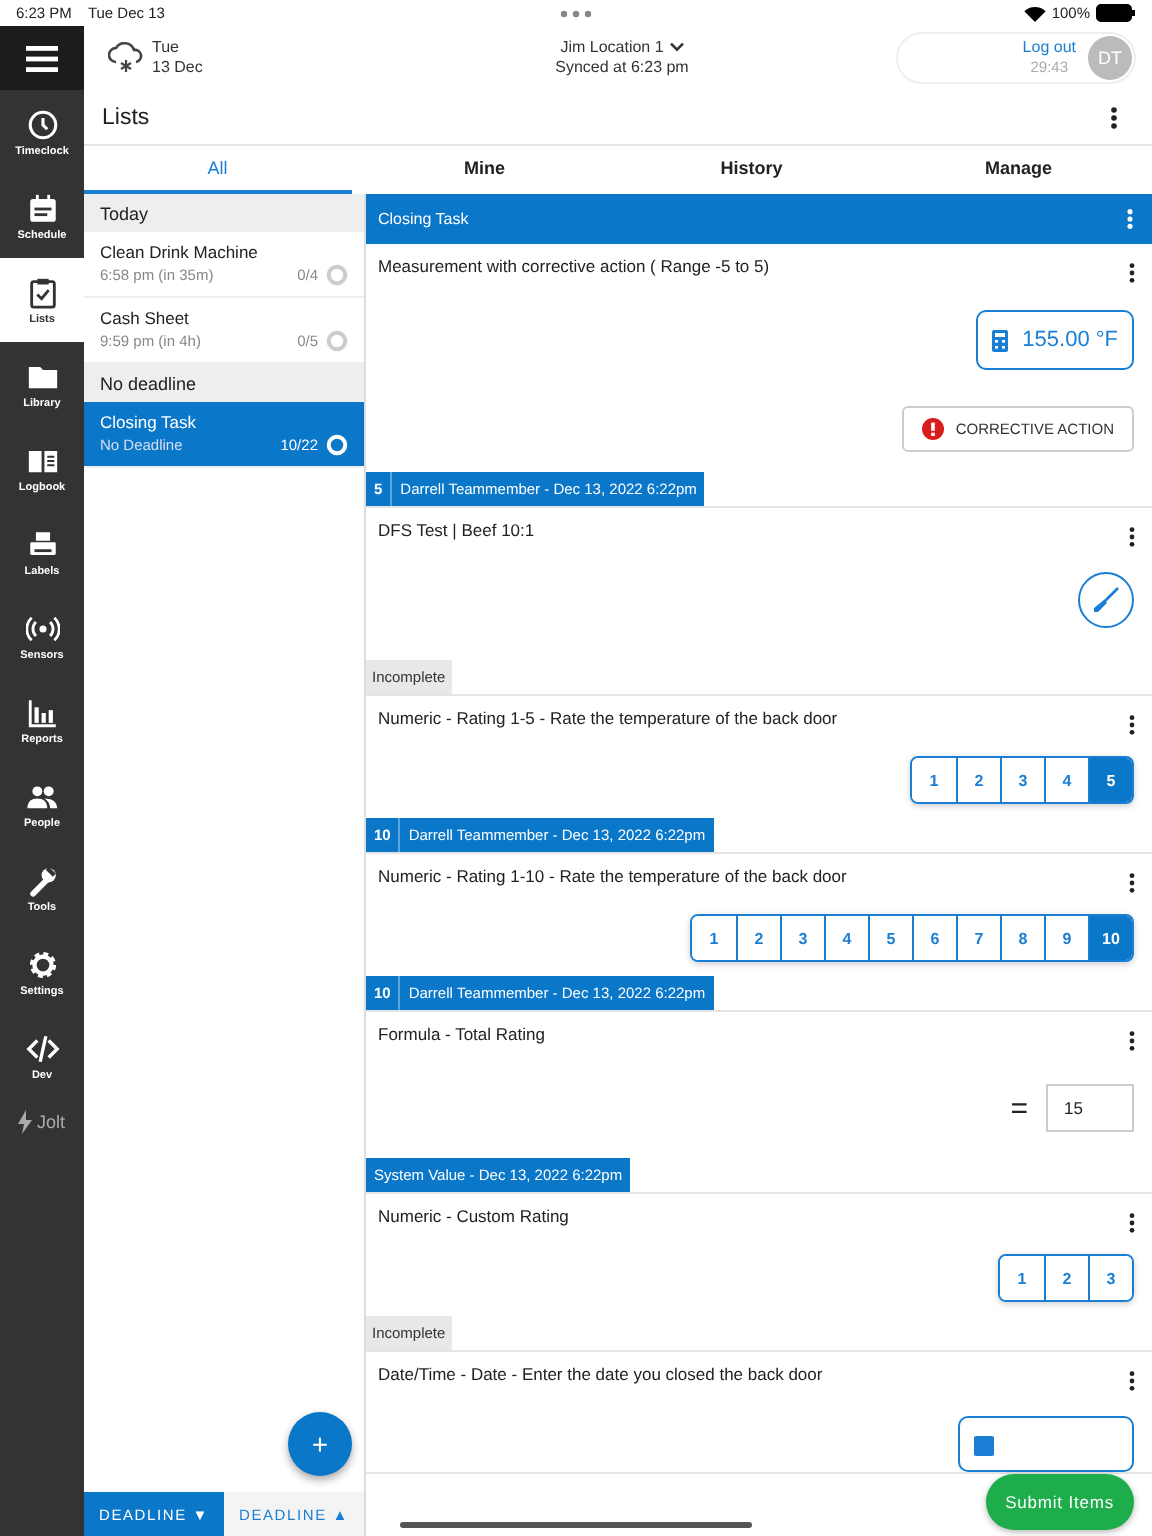  I want to click on section-heading: No deadline, so click(224, 383).